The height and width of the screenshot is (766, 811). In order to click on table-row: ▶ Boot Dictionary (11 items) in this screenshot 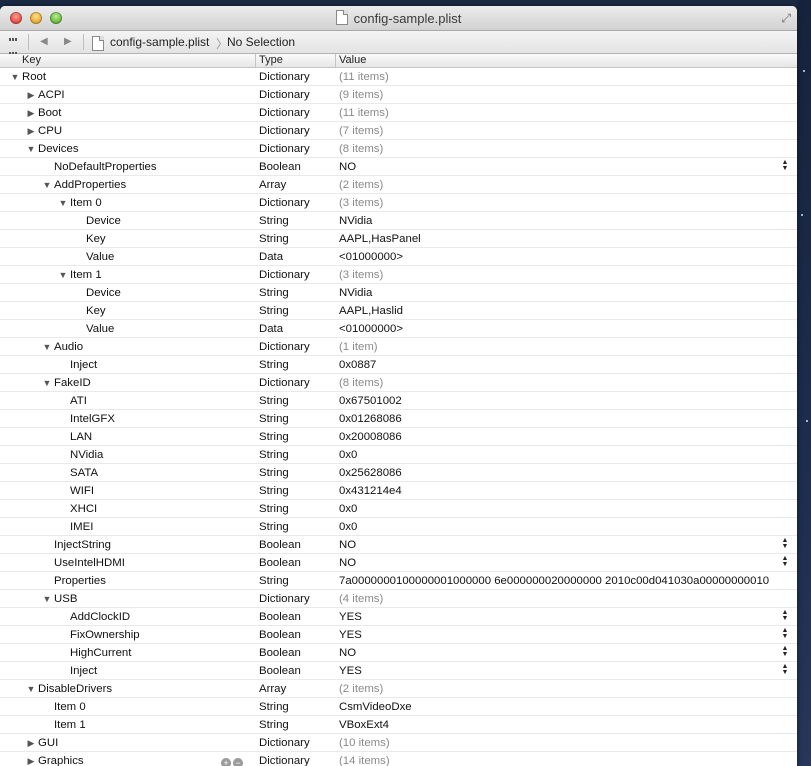, I will do `click(398, 113)`.